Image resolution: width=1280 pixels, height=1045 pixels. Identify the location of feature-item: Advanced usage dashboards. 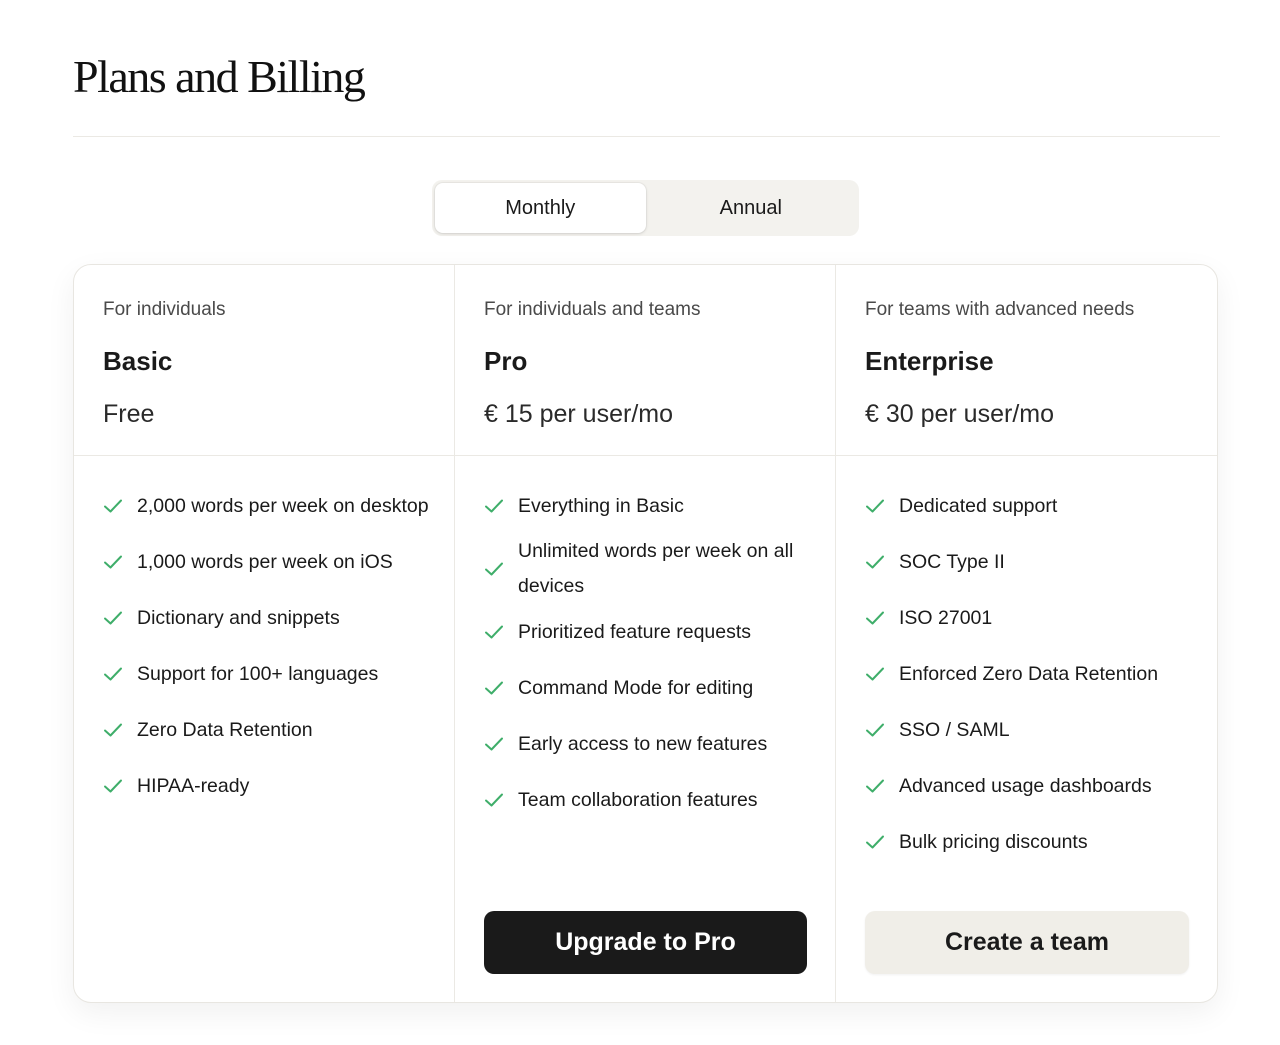
(1031, 786).